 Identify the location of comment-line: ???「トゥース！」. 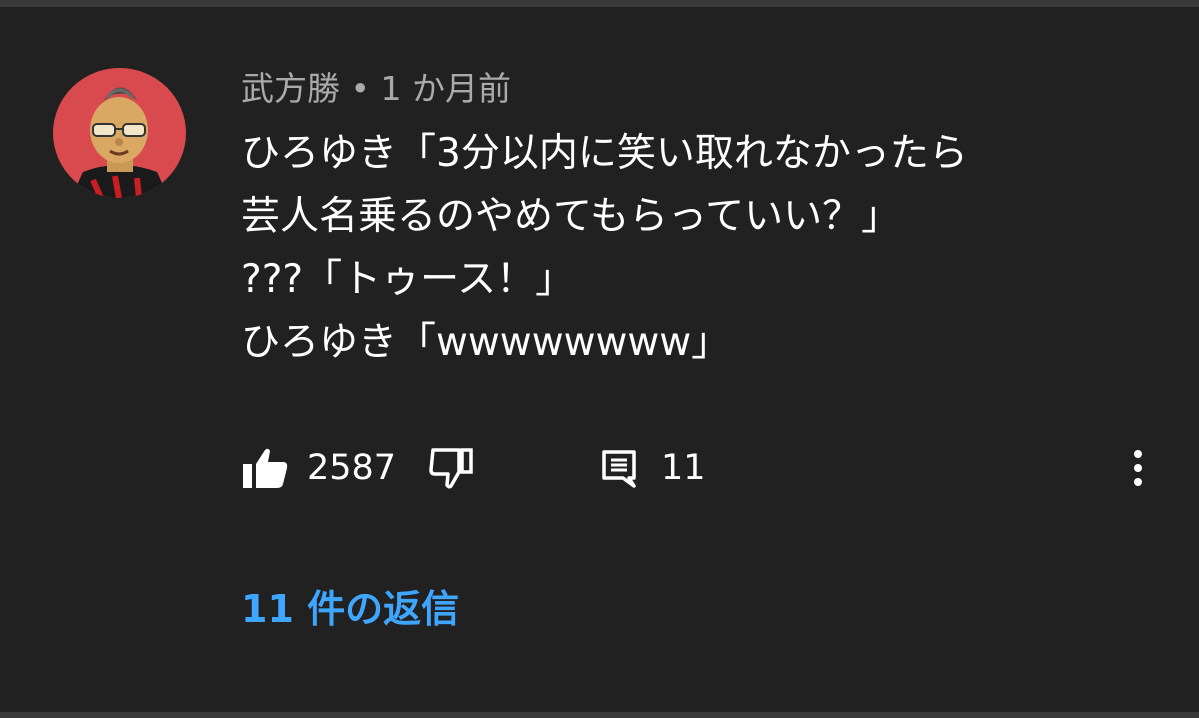
(408, 279).